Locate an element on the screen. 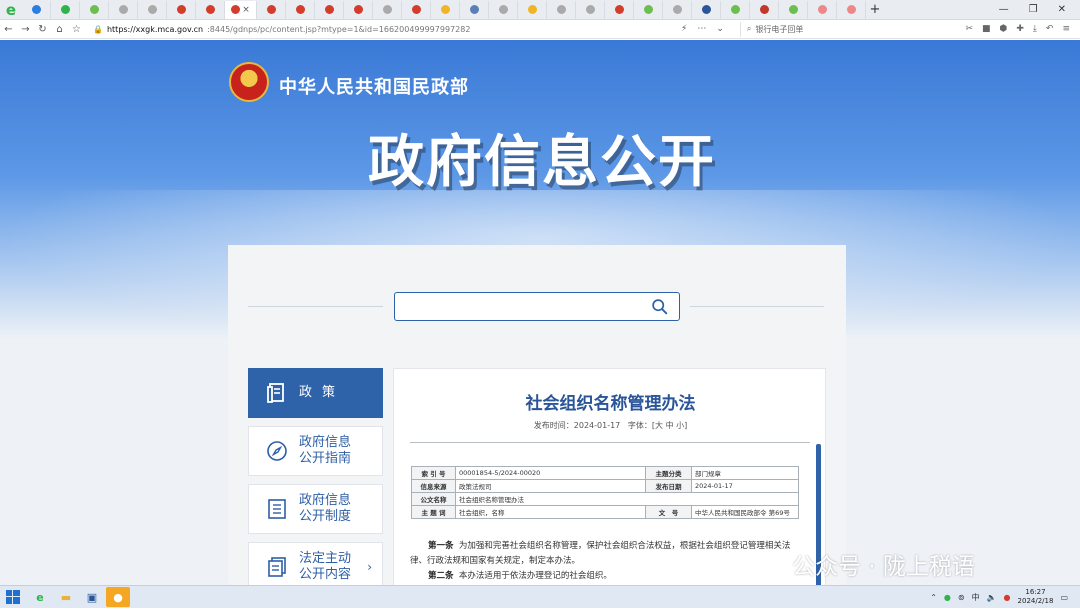 This screenshot has height=609, width=1080. undo-icon: ↶ is located at coordinates (1050, 29).